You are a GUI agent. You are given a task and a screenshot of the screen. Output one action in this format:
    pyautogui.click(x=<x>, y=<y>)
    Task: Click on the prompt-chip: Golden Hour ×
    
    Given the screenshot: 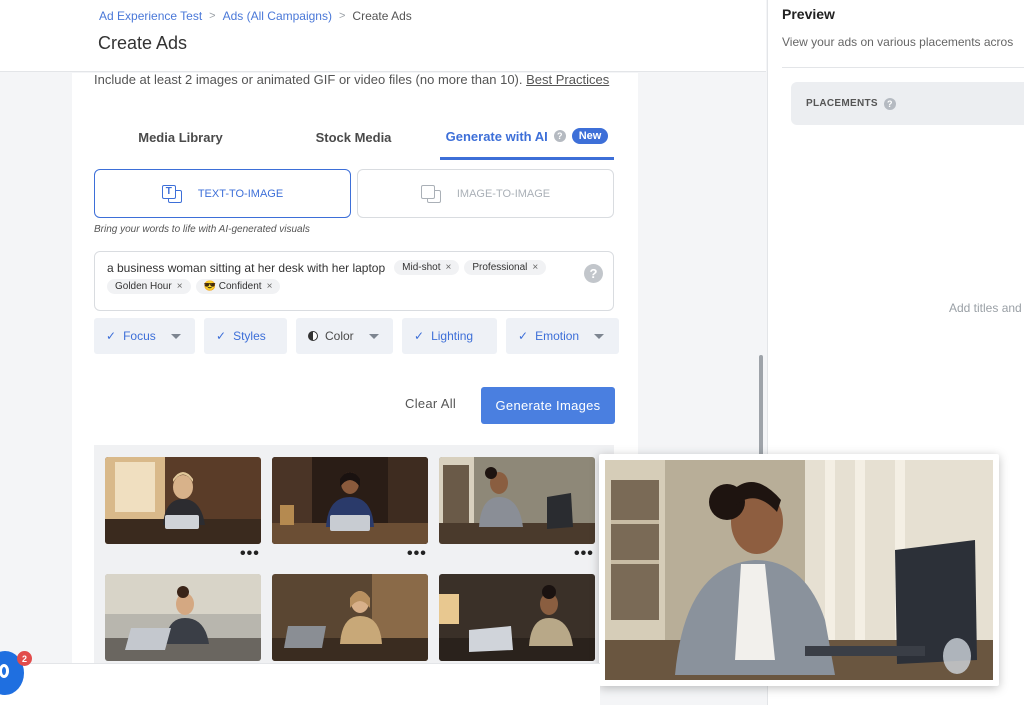 What is the action you would take?
    pyautogui.click(x=149, y=286)
    